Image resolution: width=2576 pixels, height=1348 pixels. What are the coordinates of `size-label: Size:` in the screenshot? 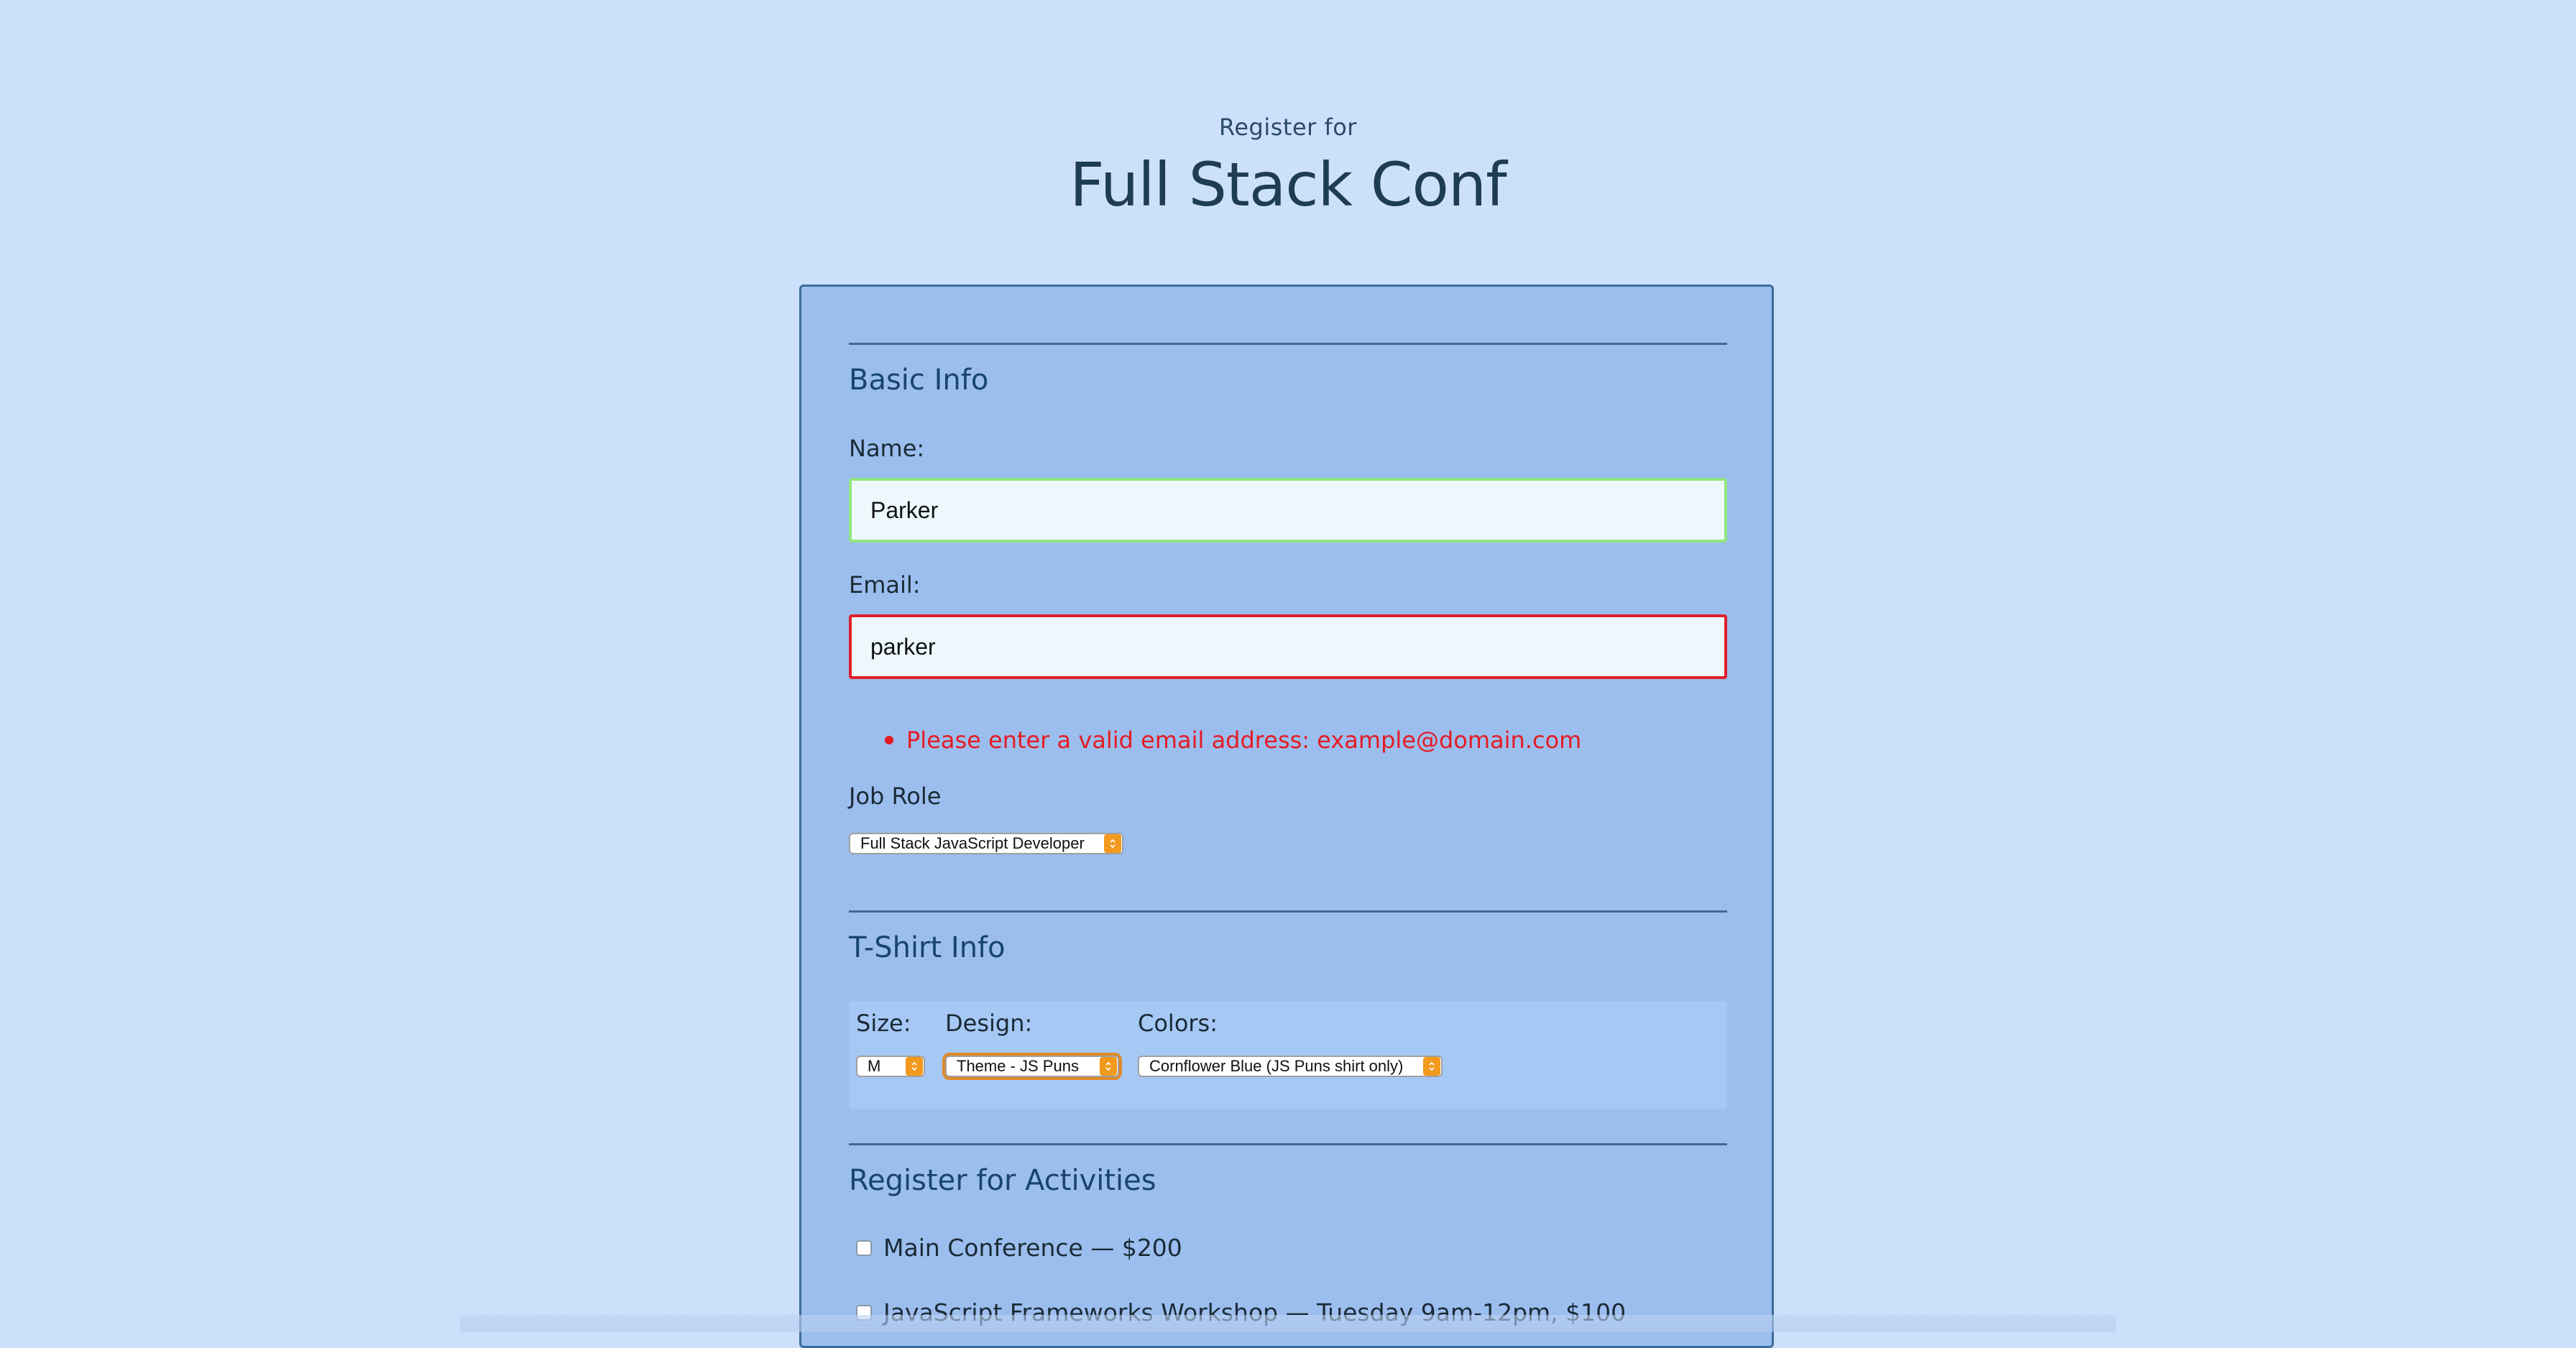 It's located at (883, 1023).